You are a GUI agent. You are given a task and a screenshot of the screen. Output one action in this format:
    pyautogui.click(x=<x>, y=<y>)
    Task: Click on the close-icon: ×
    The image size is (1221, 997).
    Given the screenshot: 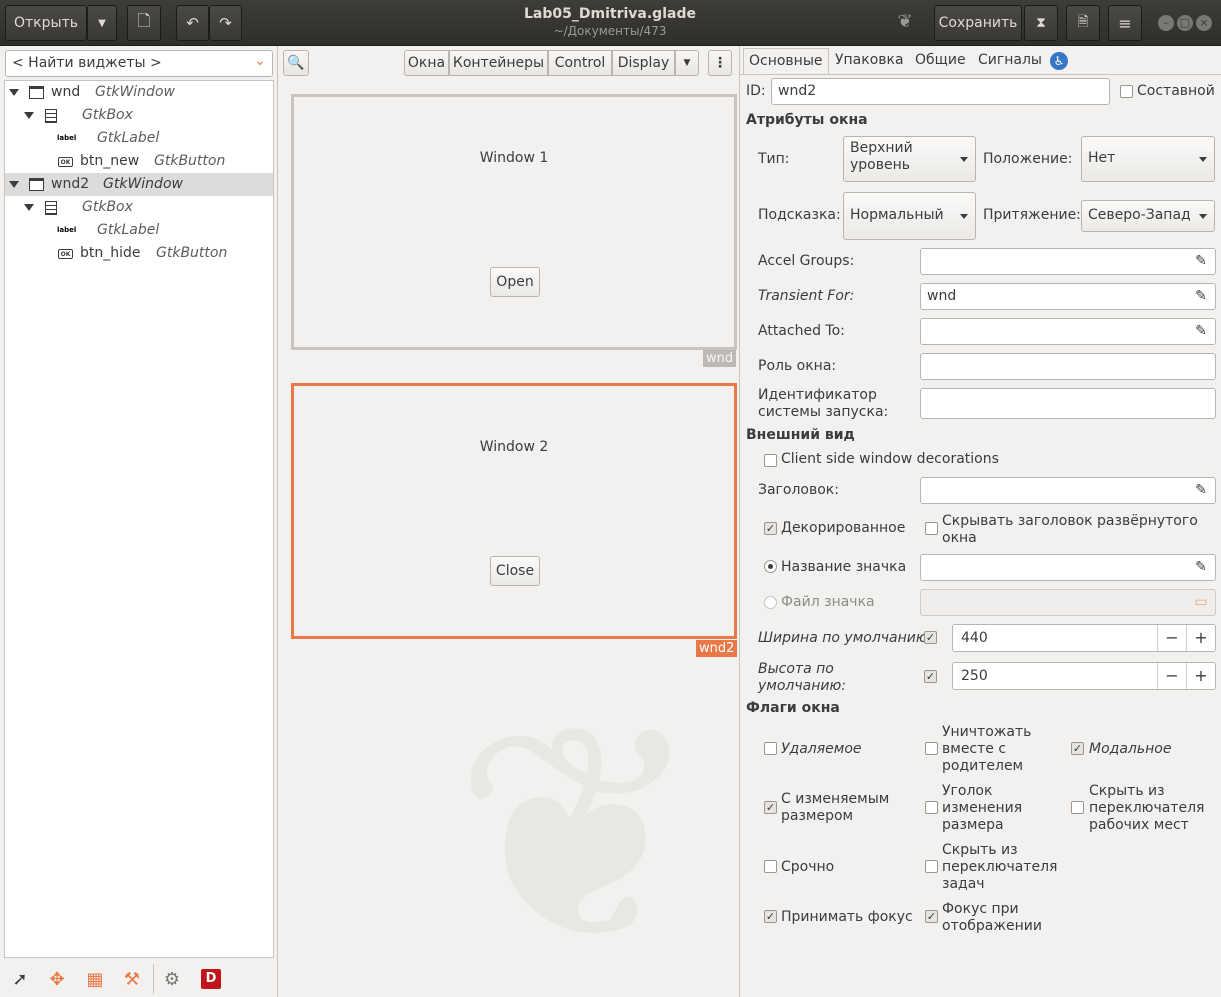 What is the action you would take?
    pyautogui.click(x=1204, y=23)
    